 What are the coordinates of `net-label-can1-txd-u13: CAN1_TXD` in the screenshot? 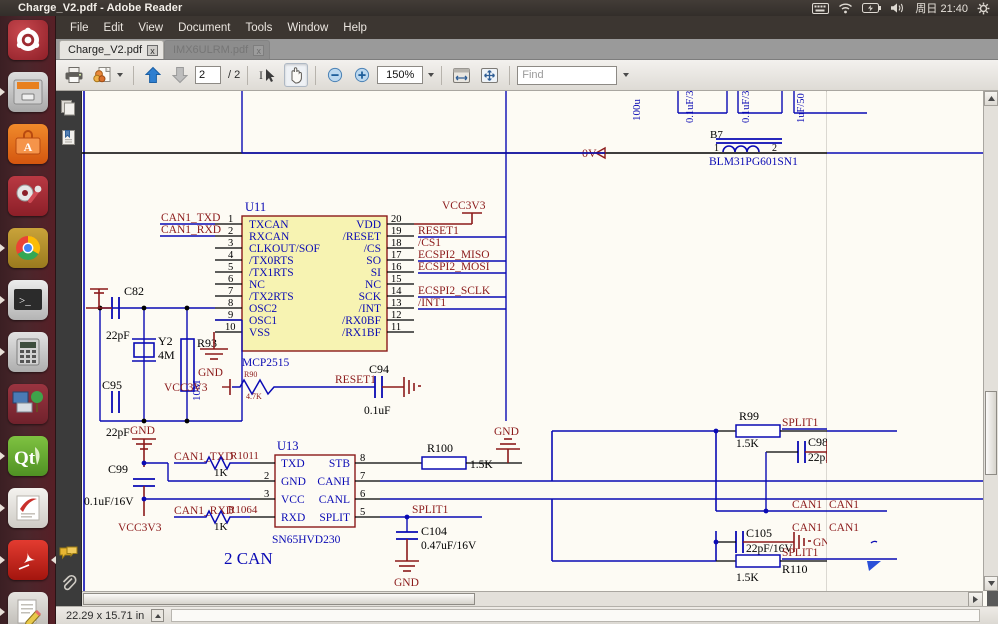 It's located at (203, 457).